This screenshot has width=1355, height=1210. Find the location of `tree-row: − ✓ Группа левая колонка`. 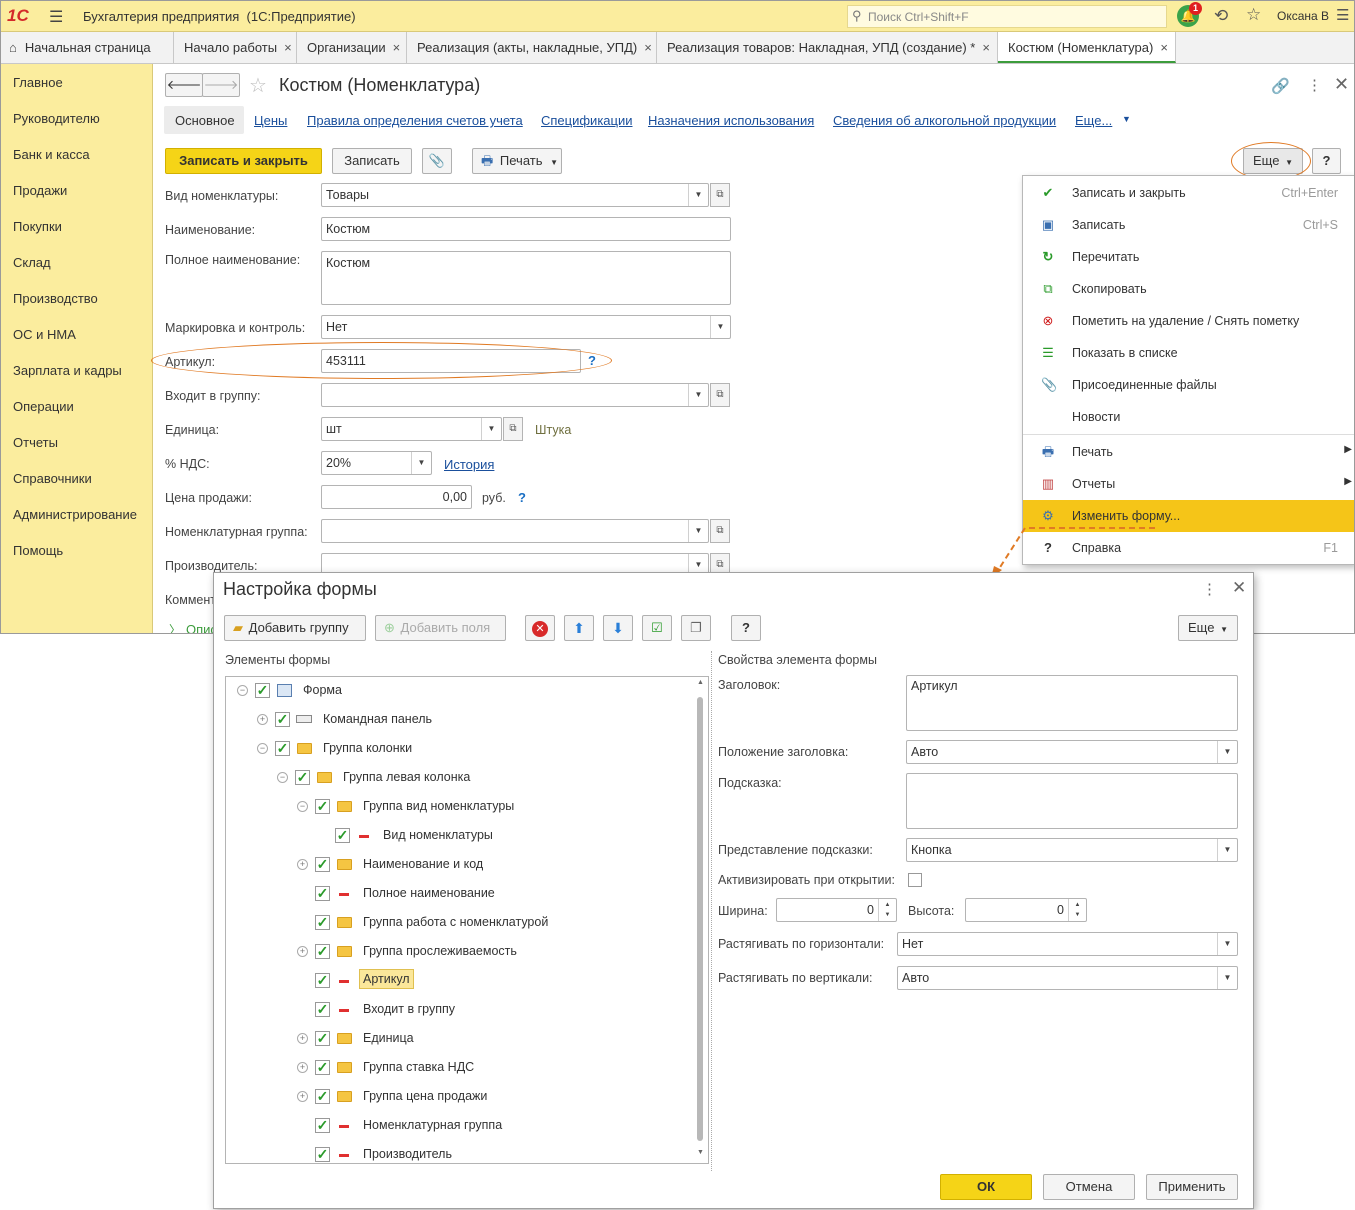

tree-row: − ✓ Группа левая колонка is located at coordinates (461, 778).